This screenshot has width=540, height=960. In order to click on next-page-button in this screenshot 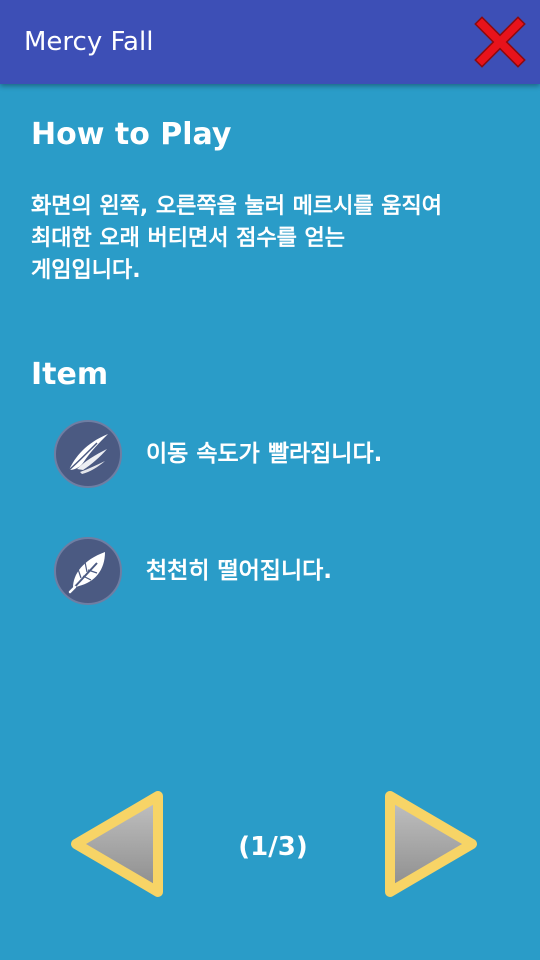, I will do `click(430, 844)`.